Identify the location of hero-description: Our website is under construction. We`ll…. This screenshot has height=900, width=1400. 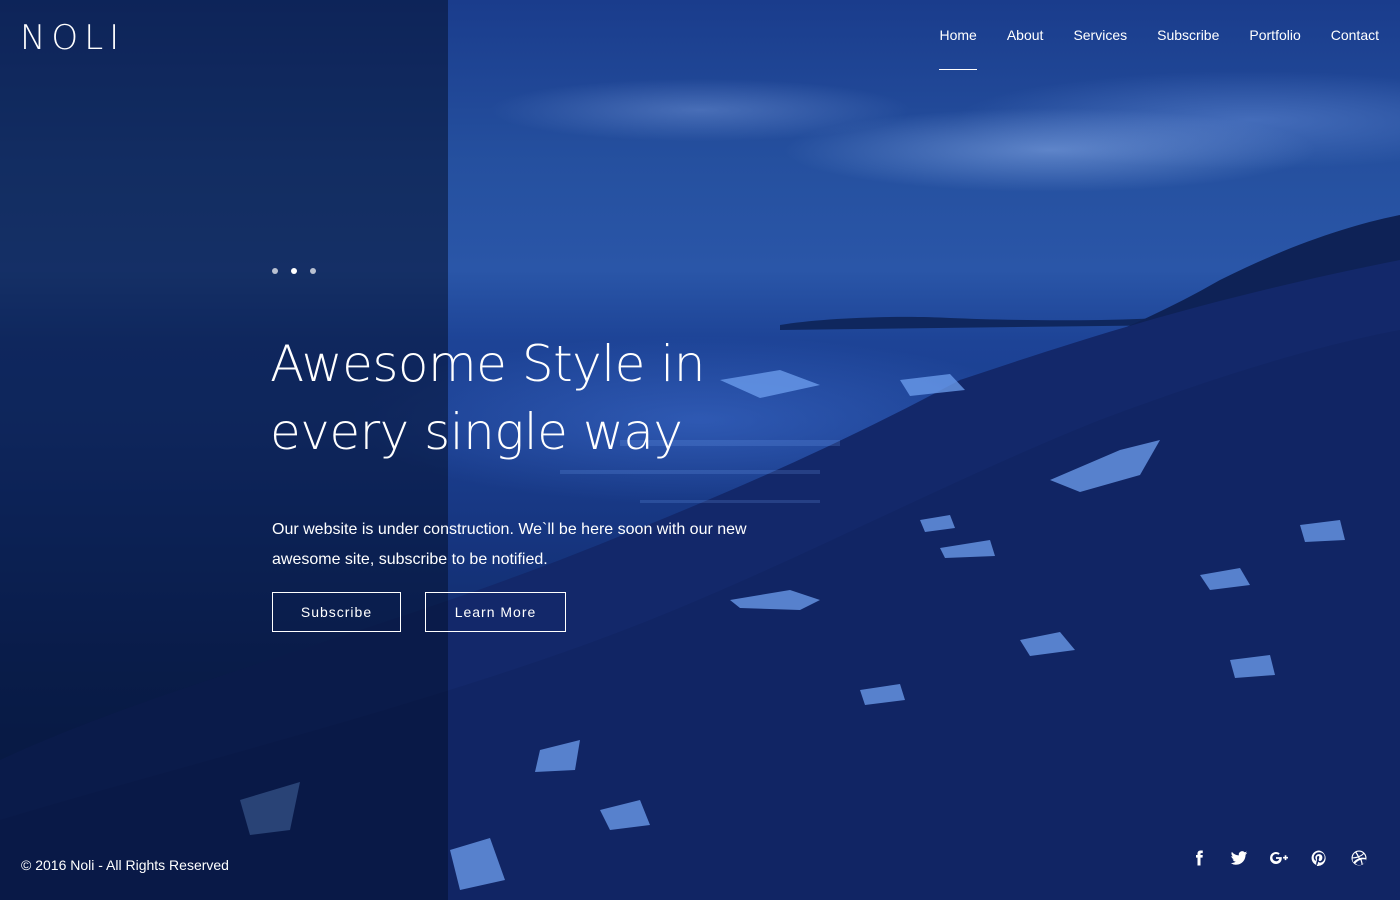
(537, 545).